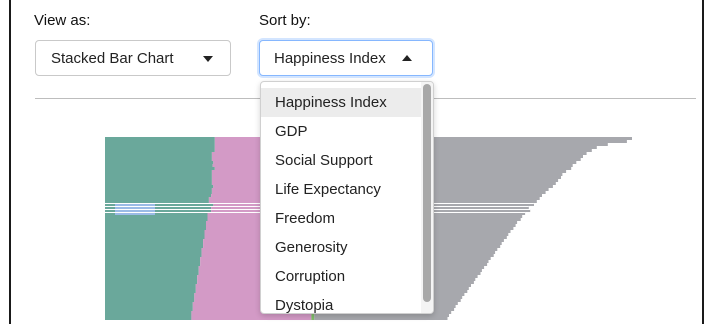 The width and height of the screenshot is (712, 324). Describe the element at coordinates (341, 189) in the screenshot. I see `dropdown-option: Life Expectancy` at that location.